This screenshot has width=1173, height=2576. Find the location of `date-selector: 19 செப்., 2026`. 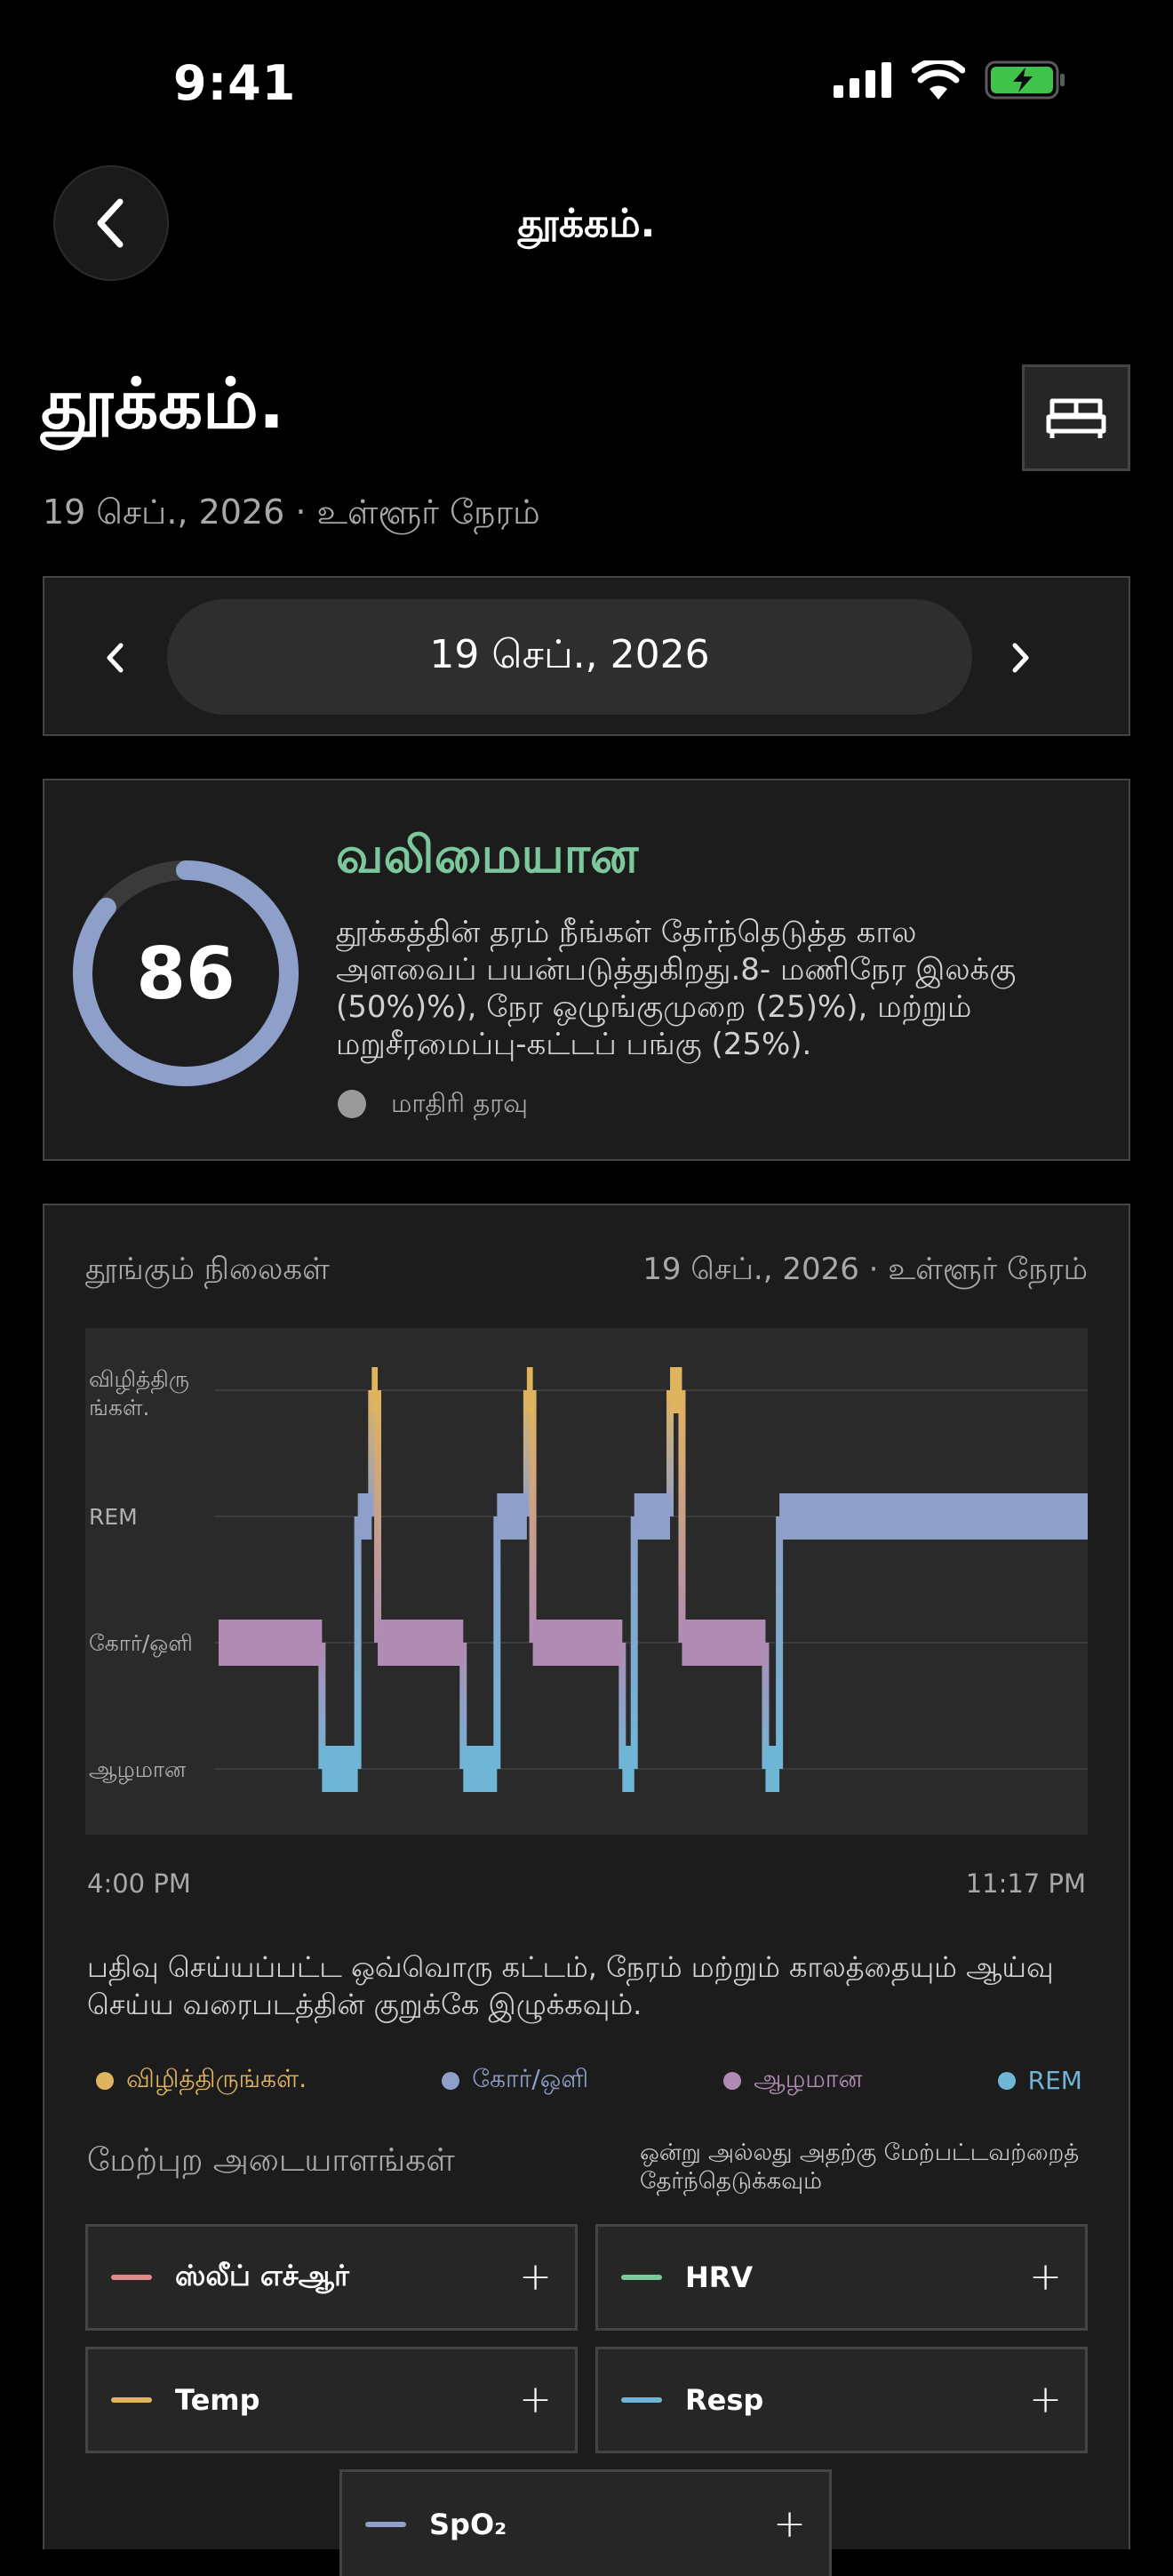

date-selector: 19 செப்., 2026 is located at coordinates (570, 657).